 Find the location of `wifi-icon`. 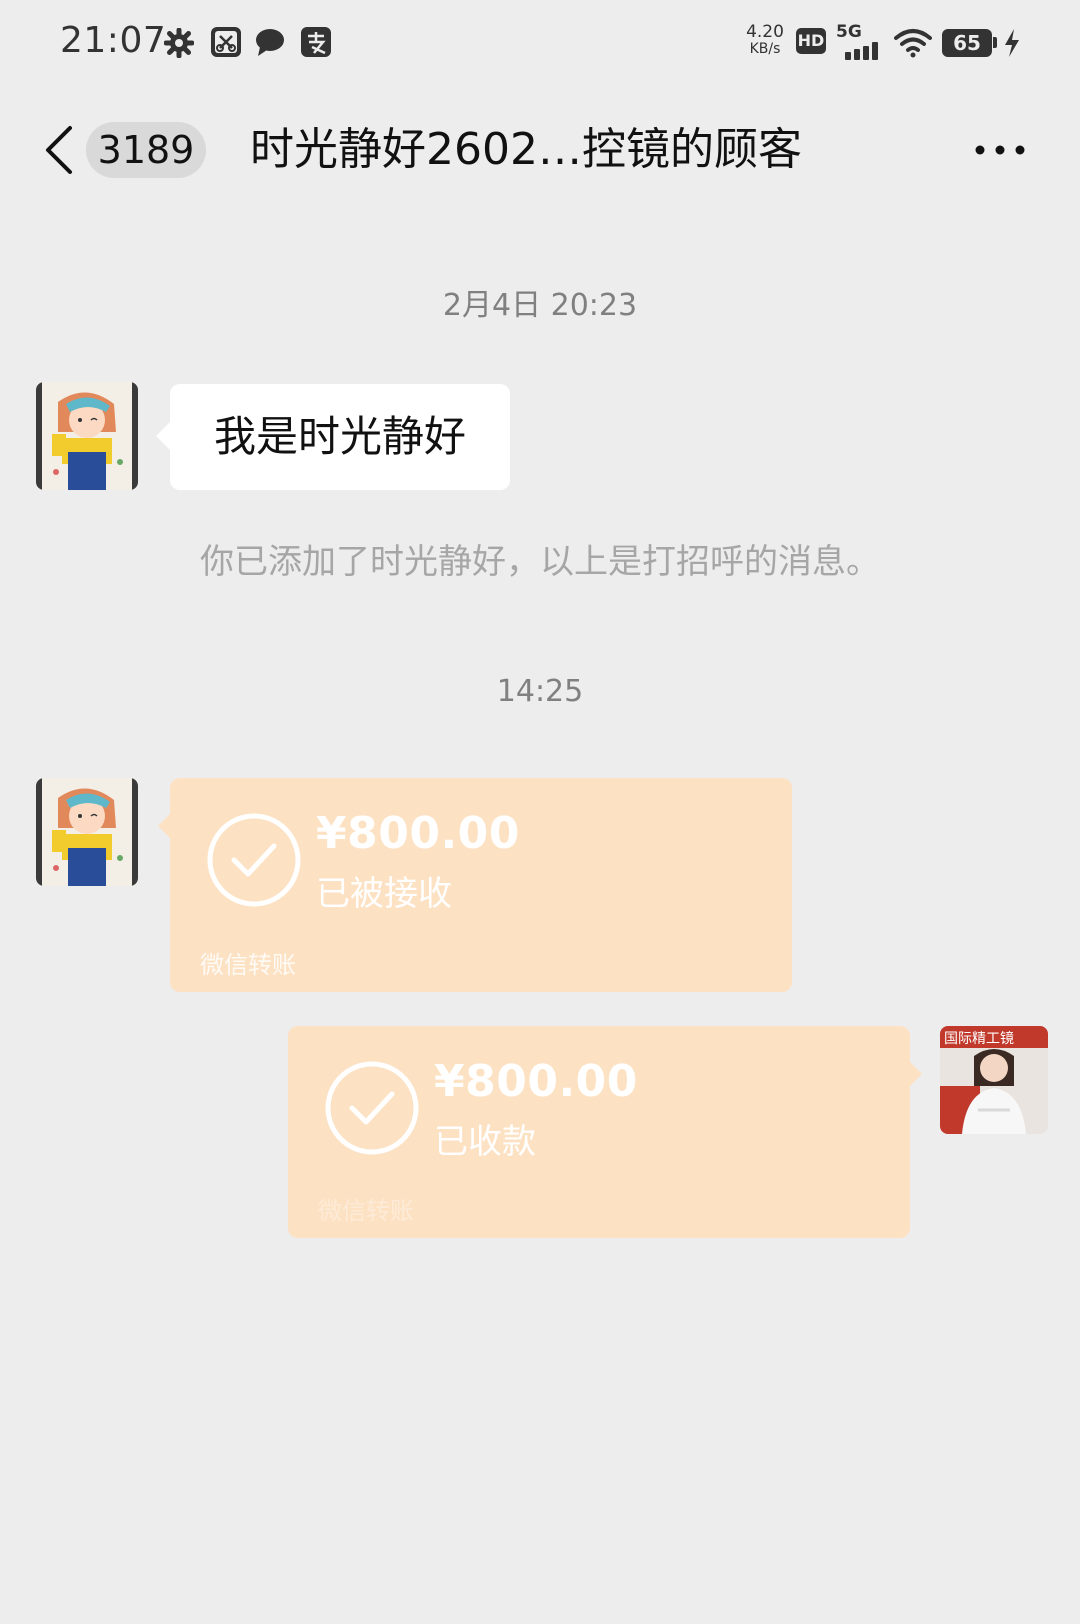

wifi-icon is located at coordinates (913, 43).